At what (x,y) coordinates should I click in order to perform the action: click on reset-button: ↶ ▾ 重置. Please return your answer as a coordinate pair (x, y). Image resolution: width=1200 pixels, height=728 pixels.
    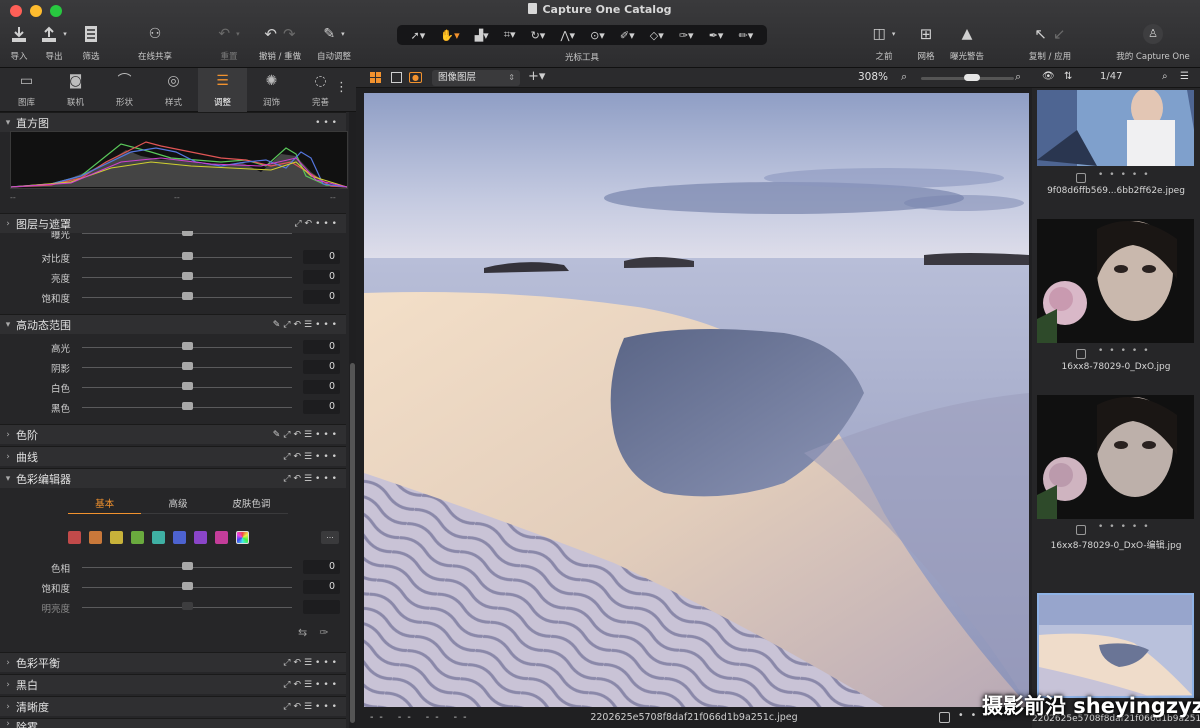
    Looking at the image, I should click on (229, 43).